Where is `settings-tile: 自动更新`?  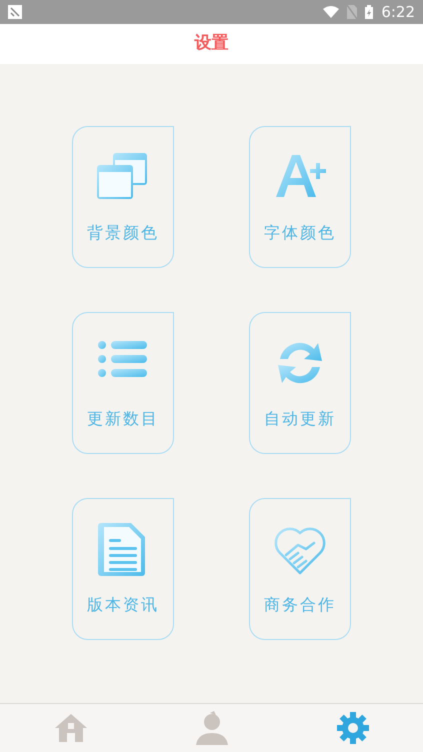 settings-tile: 自动更新 is located at coordinates (300, 383).